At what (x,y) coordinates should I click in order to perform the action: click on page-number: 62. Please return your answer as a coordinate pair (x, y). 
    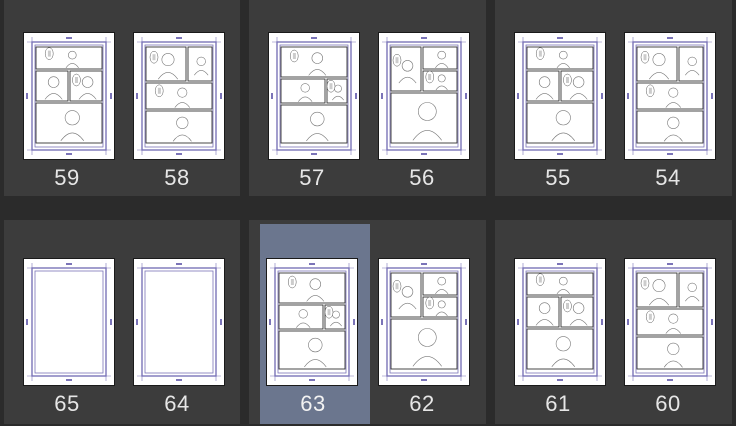
    Looking at the image, I should click on (422, 403).